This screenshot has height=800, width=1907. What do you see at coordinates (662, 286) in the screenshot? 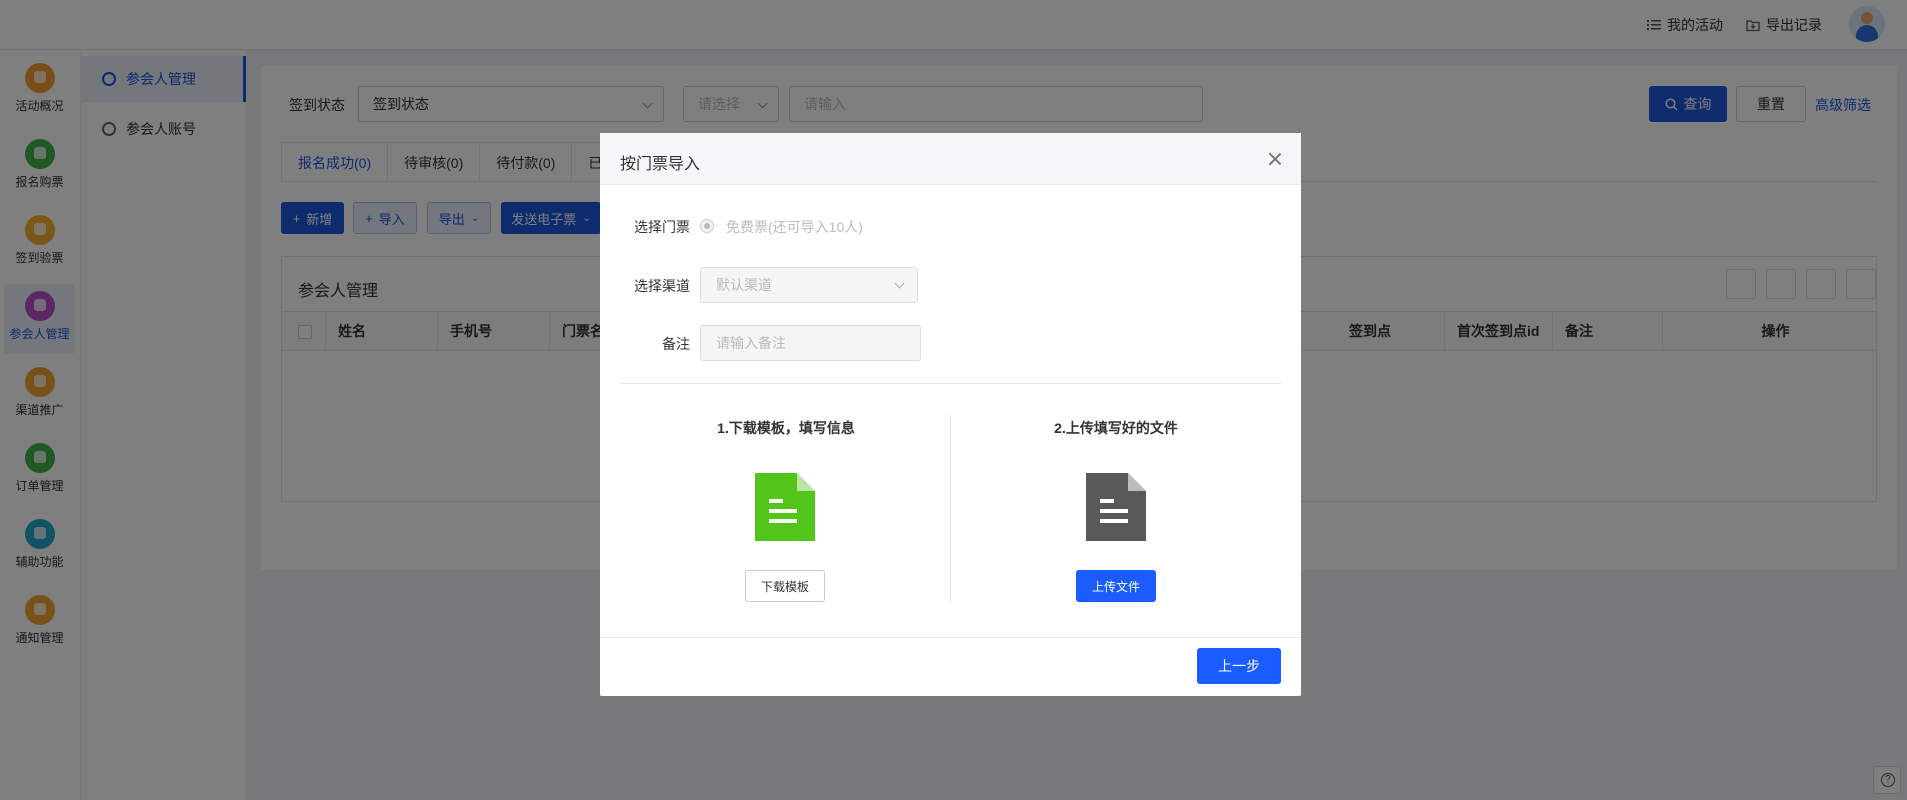
I see `channel-label: 选择渠道` at bounding box center [662, 286].